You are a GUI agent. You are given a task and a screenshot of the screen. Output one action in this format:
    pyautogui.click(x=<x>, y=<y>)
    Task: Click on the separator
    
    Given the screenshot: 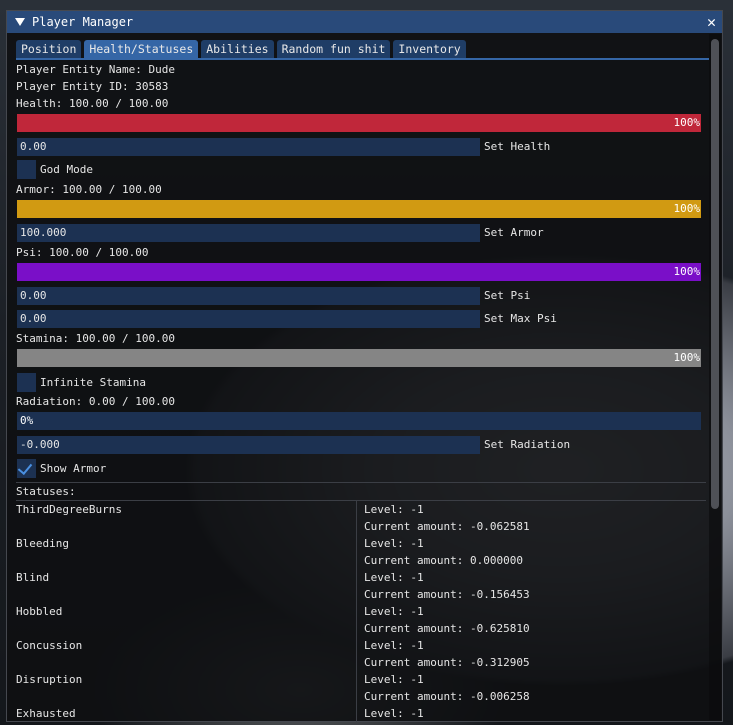 What is the action you would take?
    pyautogui.click(x=361, y=482)
    